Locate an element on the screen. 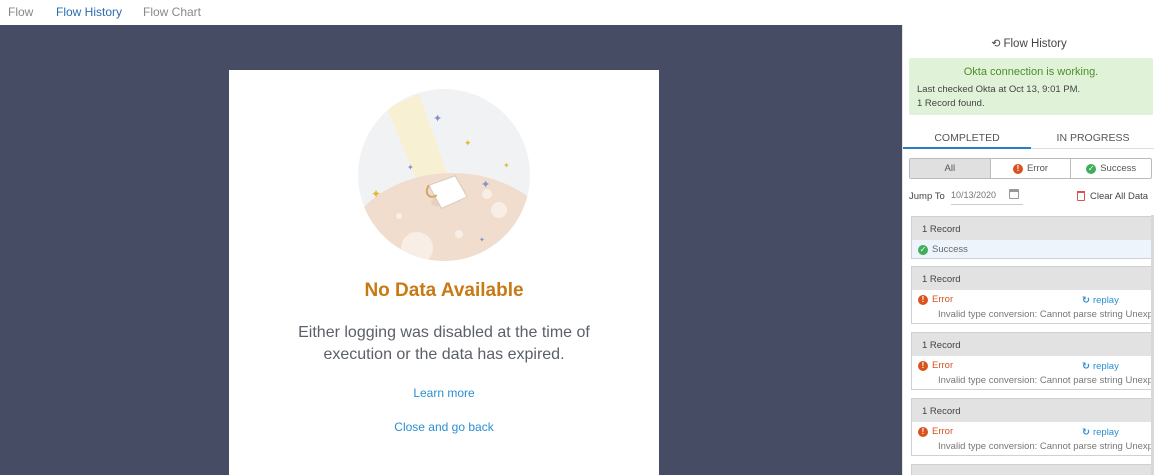 This screenshot has width=1154, height=475. learn-more-link: Learn more is located at coordinates (444, 393).